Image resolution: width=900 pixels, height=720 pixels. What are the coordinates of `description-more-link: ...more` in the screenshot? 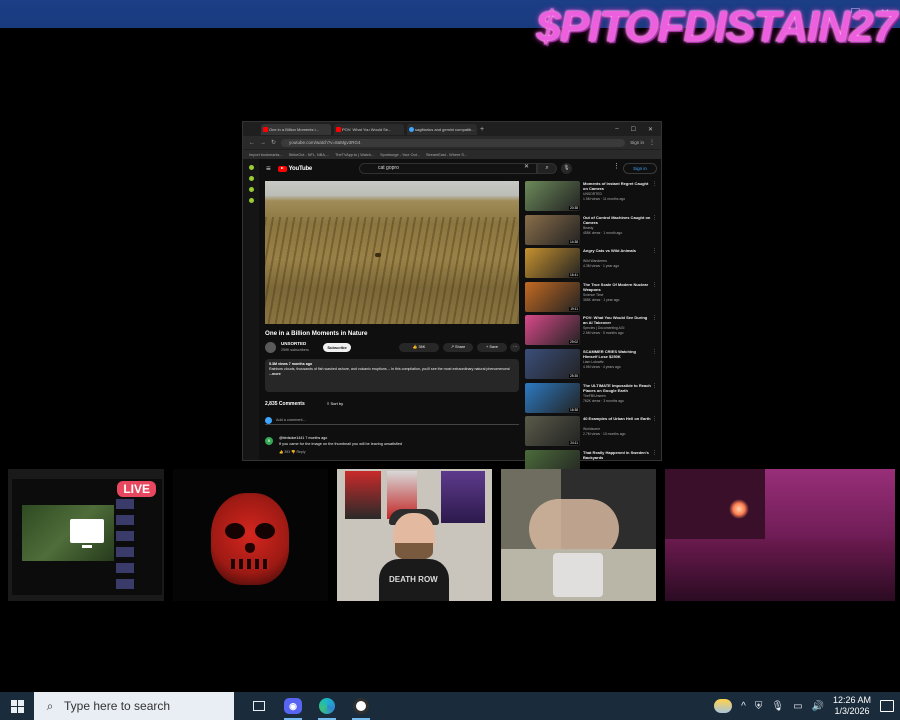 It's located at (392, 374).